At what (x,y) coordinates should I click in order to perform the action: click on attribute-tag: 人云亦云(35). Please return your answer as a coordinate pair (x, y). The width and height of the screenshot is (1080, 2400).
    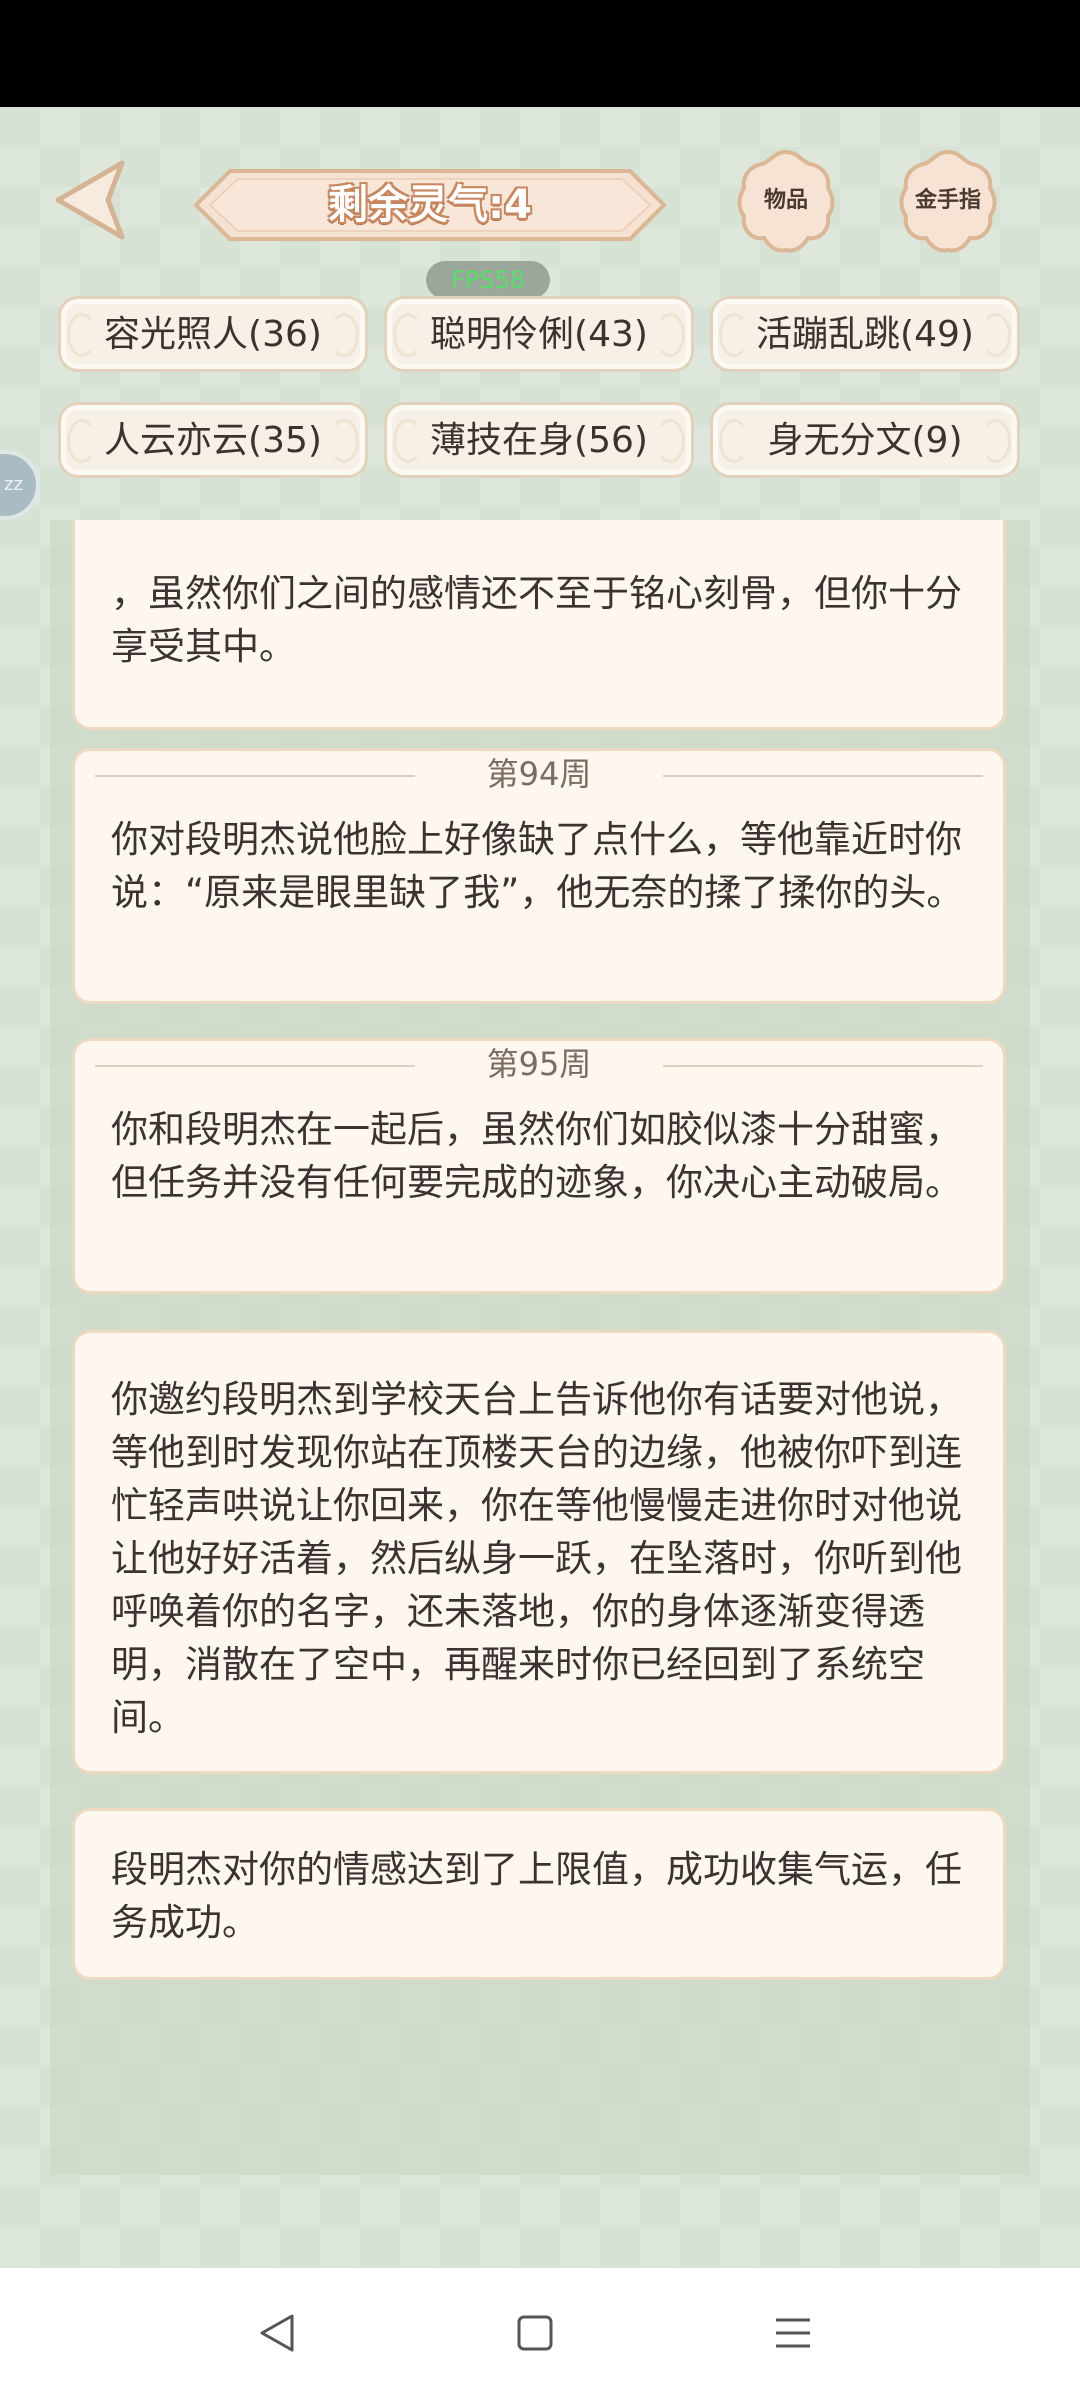
    Looking at the image, I should click on (213, 440).